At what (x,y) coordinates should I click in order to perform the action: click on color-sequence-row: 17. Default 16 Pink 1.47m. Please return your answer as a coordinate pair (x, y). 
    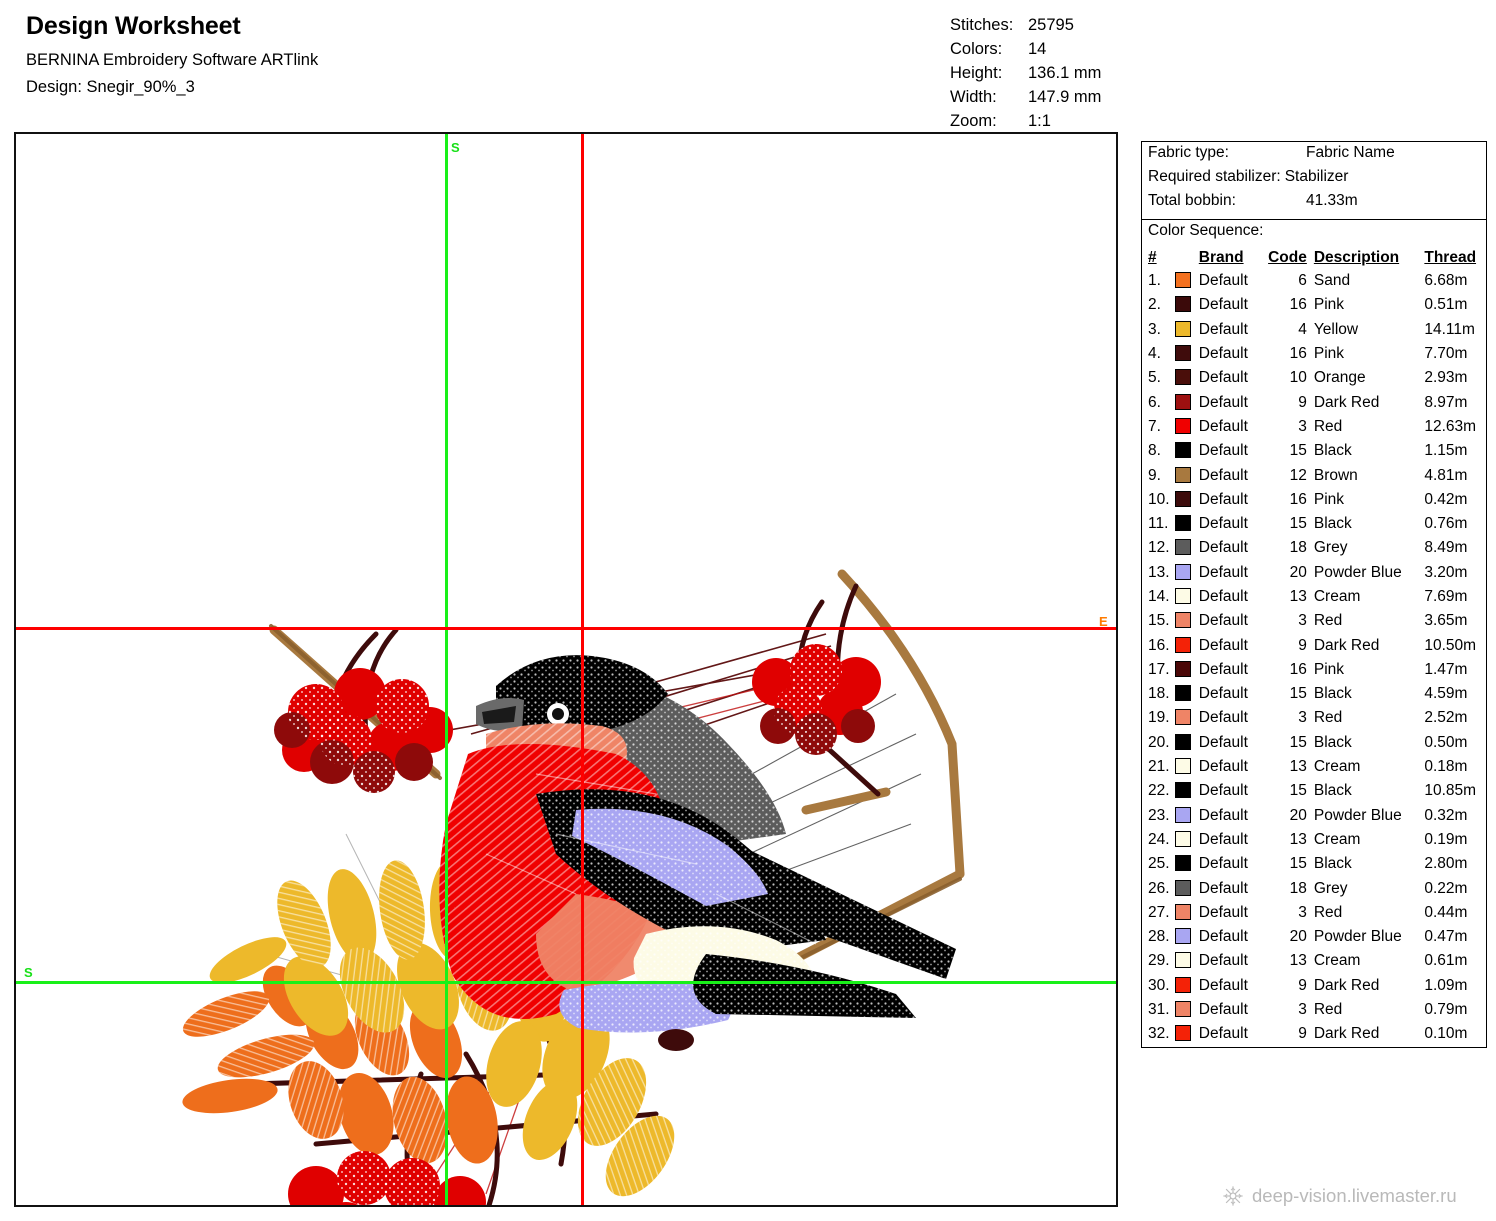
    Looking at the image, I should click on (1314, 670).